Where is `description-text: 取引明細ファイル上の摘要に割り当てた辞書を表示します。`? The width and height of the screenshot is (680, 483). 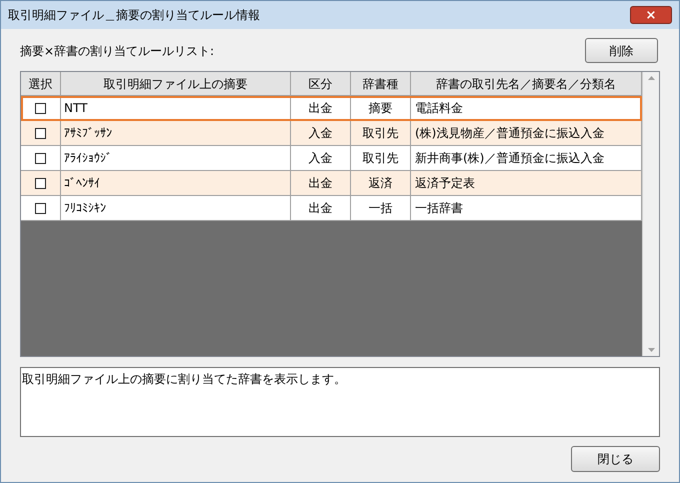 description-text: 取引明細ファイル上の摘要に割り当てた辞書を表示します。 is located at coordinates (184, 379).